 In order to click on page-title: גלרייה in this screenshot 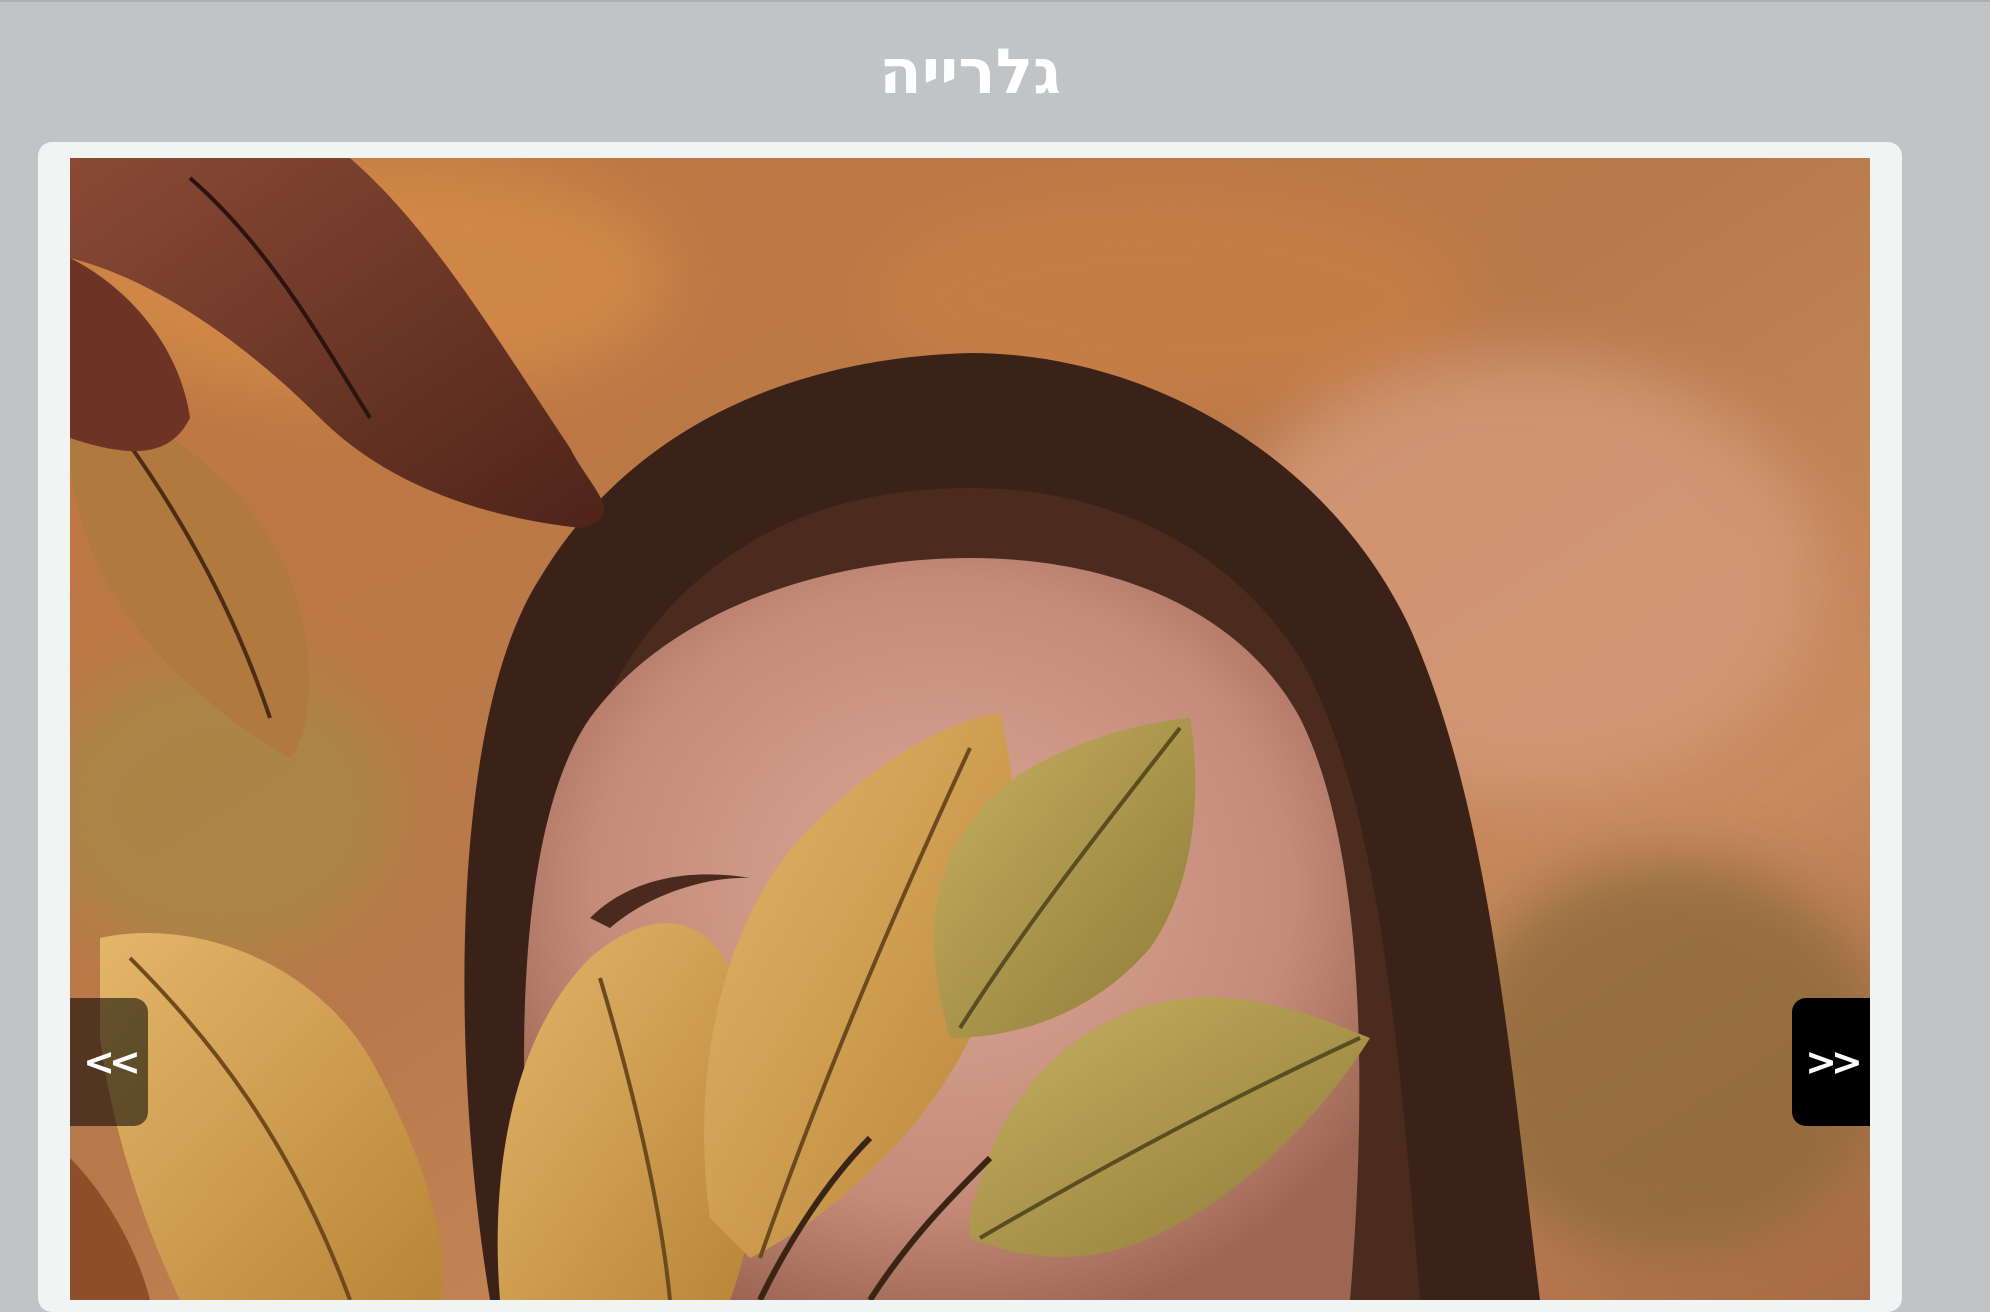, I will do `click(970, 71)`.